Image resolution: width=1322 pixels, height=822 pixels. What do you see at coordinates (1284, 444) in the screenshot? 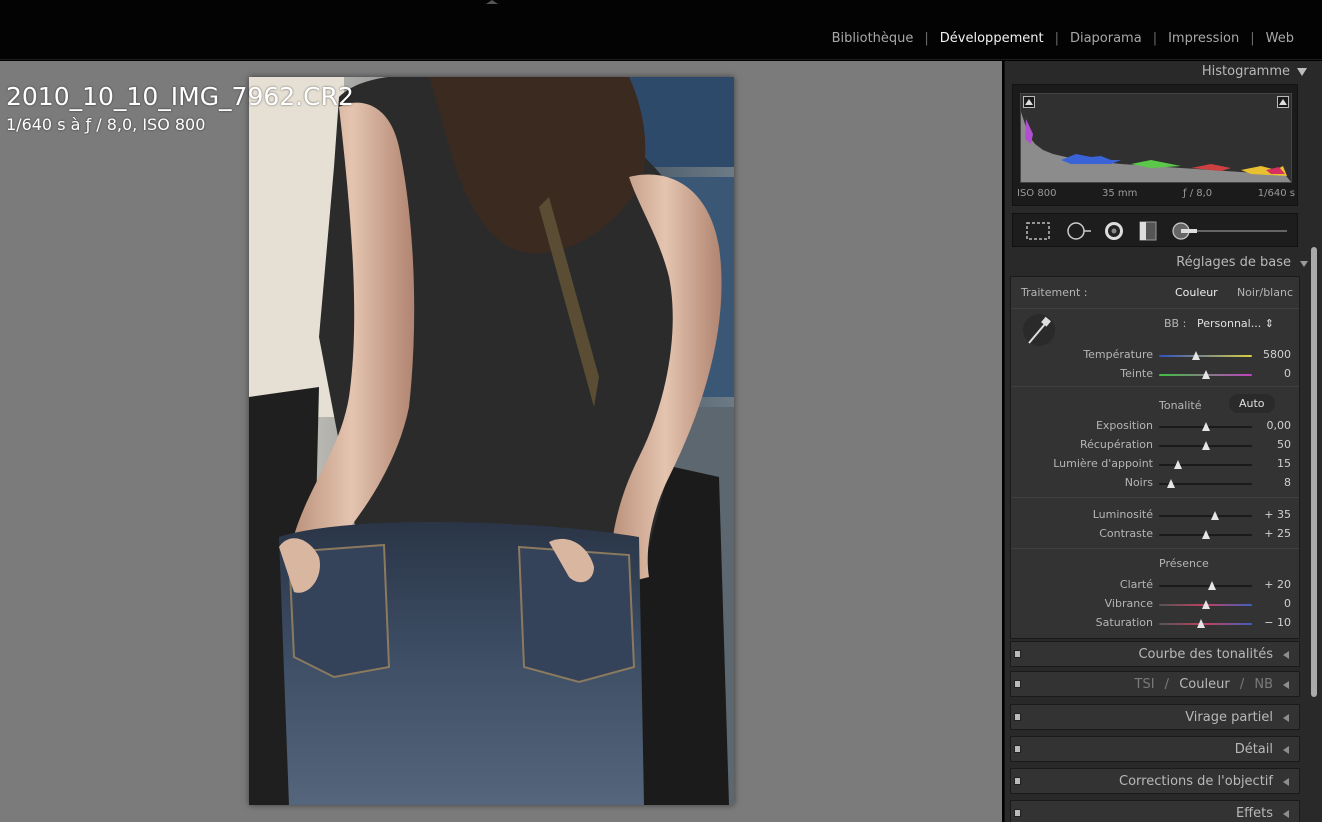
I see `slider-value: 50` at bounding box center [1284, 444].